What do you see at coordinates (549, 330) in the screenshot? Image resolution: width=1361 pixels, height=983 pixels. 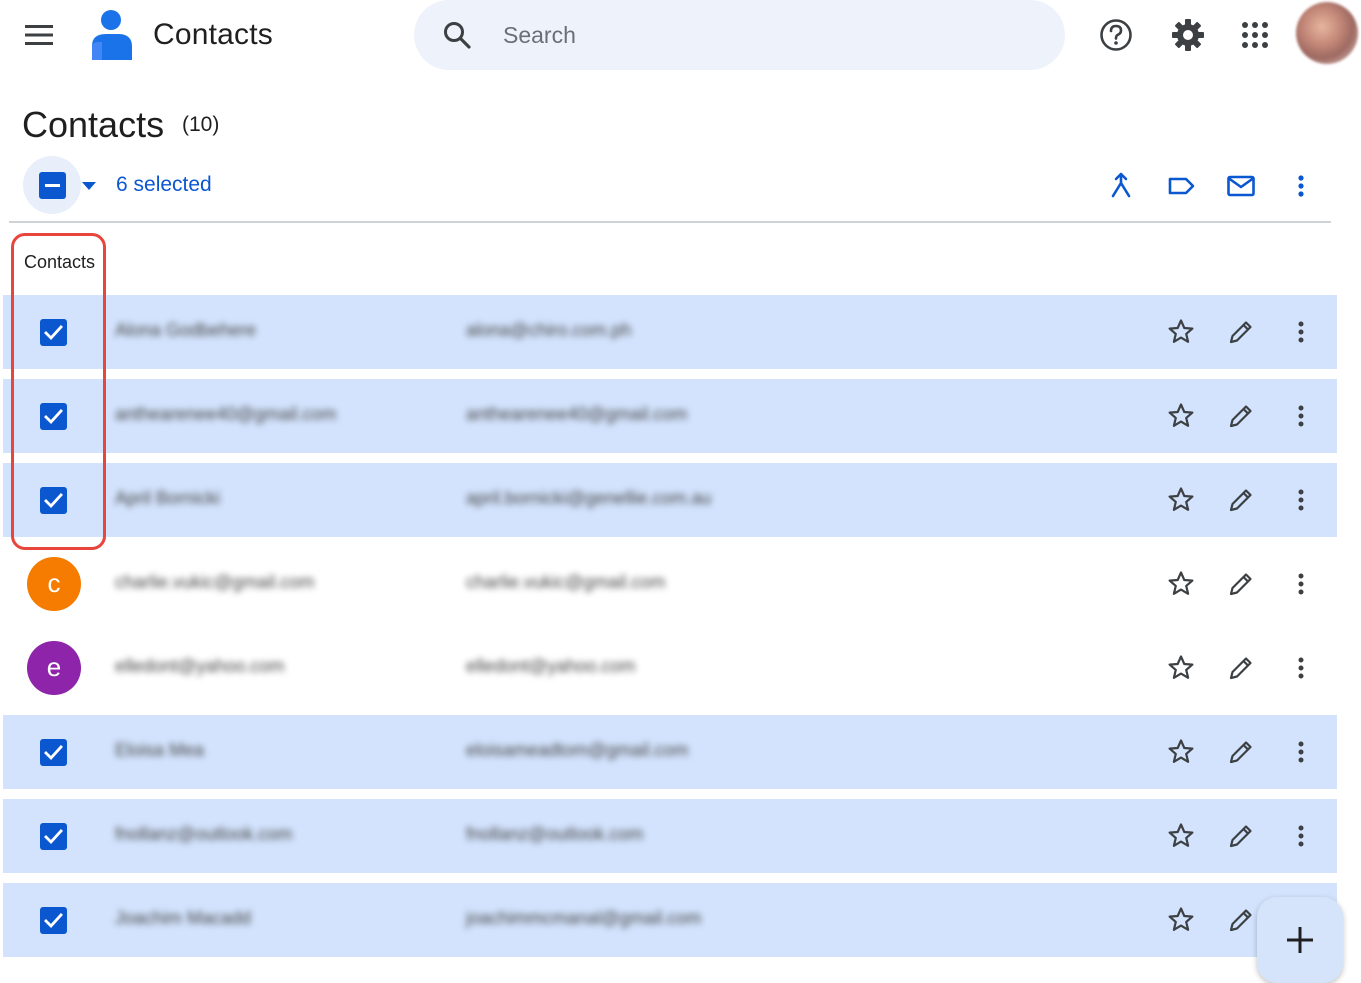 I see `contact-email: alona@chiro.com.ph` at bounding box center [549, 330].